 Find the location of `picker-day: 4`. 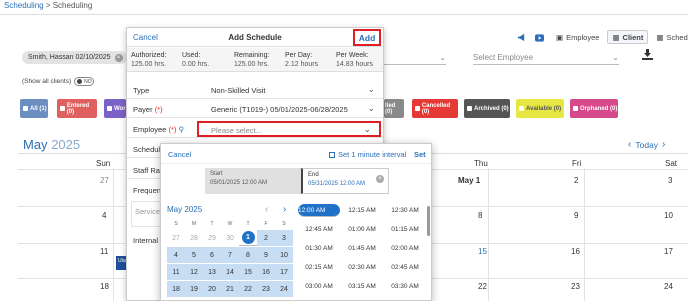

picker-day: 4 is located at coordinates (176, 255).